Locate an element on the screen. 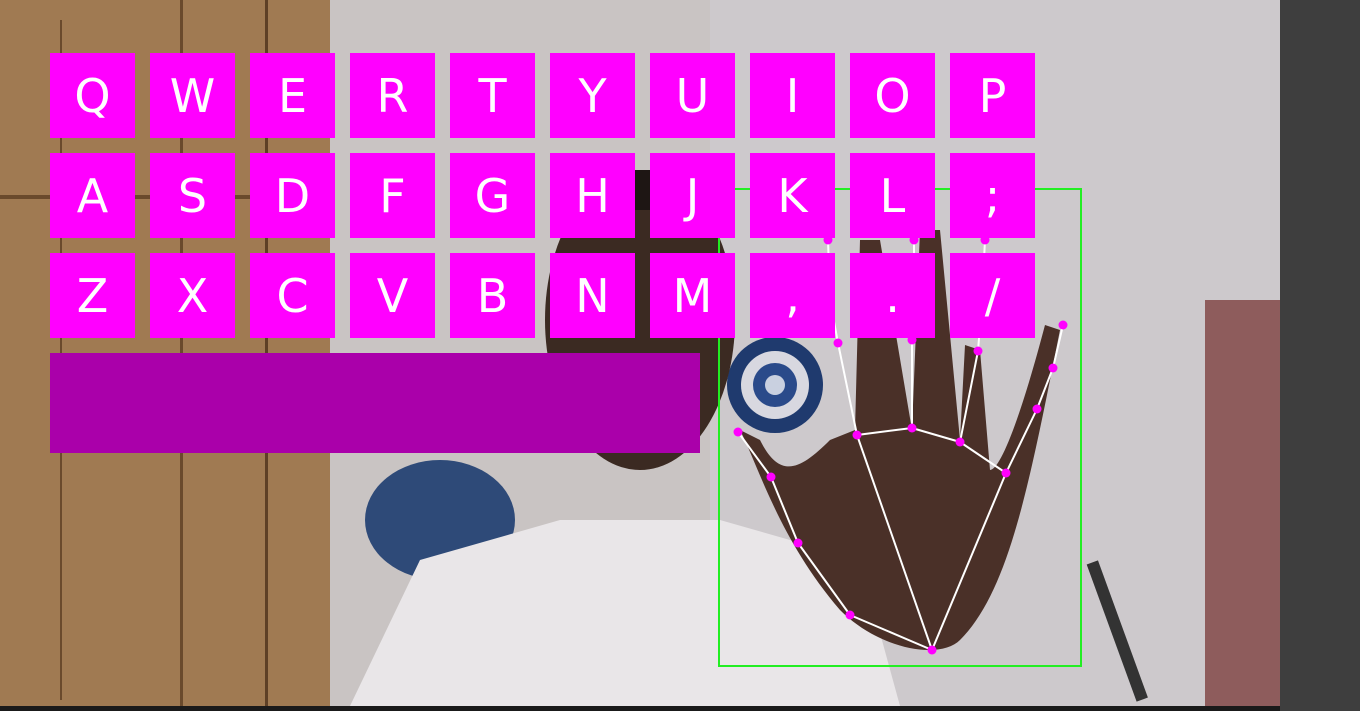  key-2-9: / is located at coordinates (992, 295).